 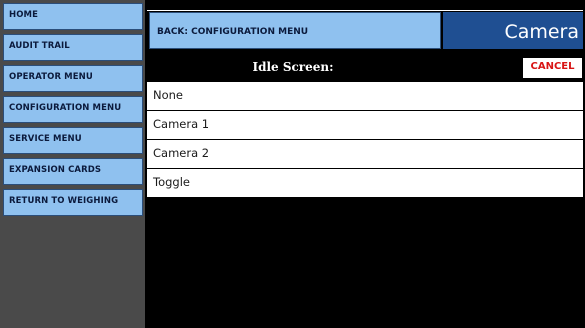 I want to click on cancel-button: CANCEL, so click(x=552, y=68).